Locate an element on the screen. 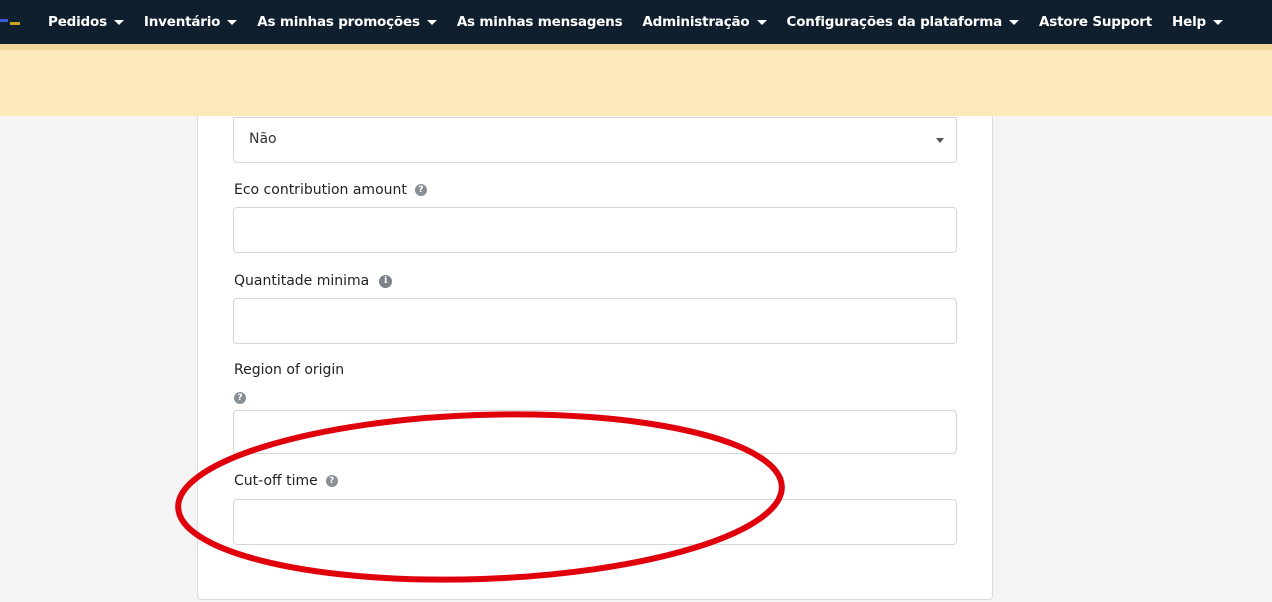 The height and width of the screenshot is (602, 1272). nav-item-inventario: Inventário is located at coordinates (190, 22).